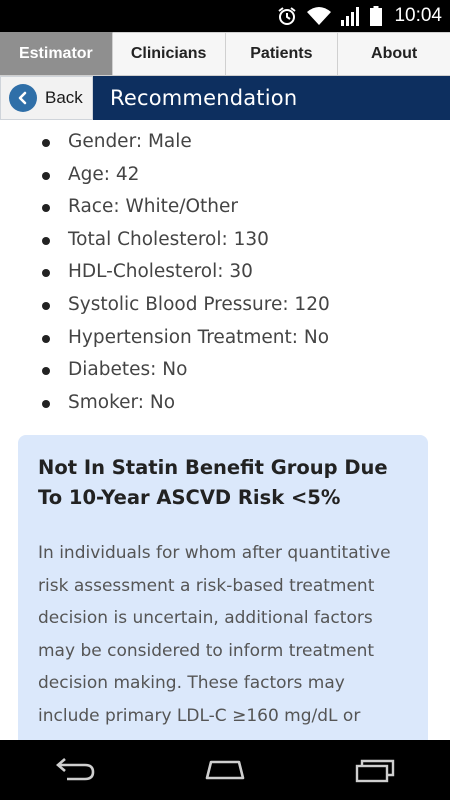 This screenshot has width=450, height=800. Describe the element at coordinates (351, 16) in the screenshot. I see `signal-icon` at that location.